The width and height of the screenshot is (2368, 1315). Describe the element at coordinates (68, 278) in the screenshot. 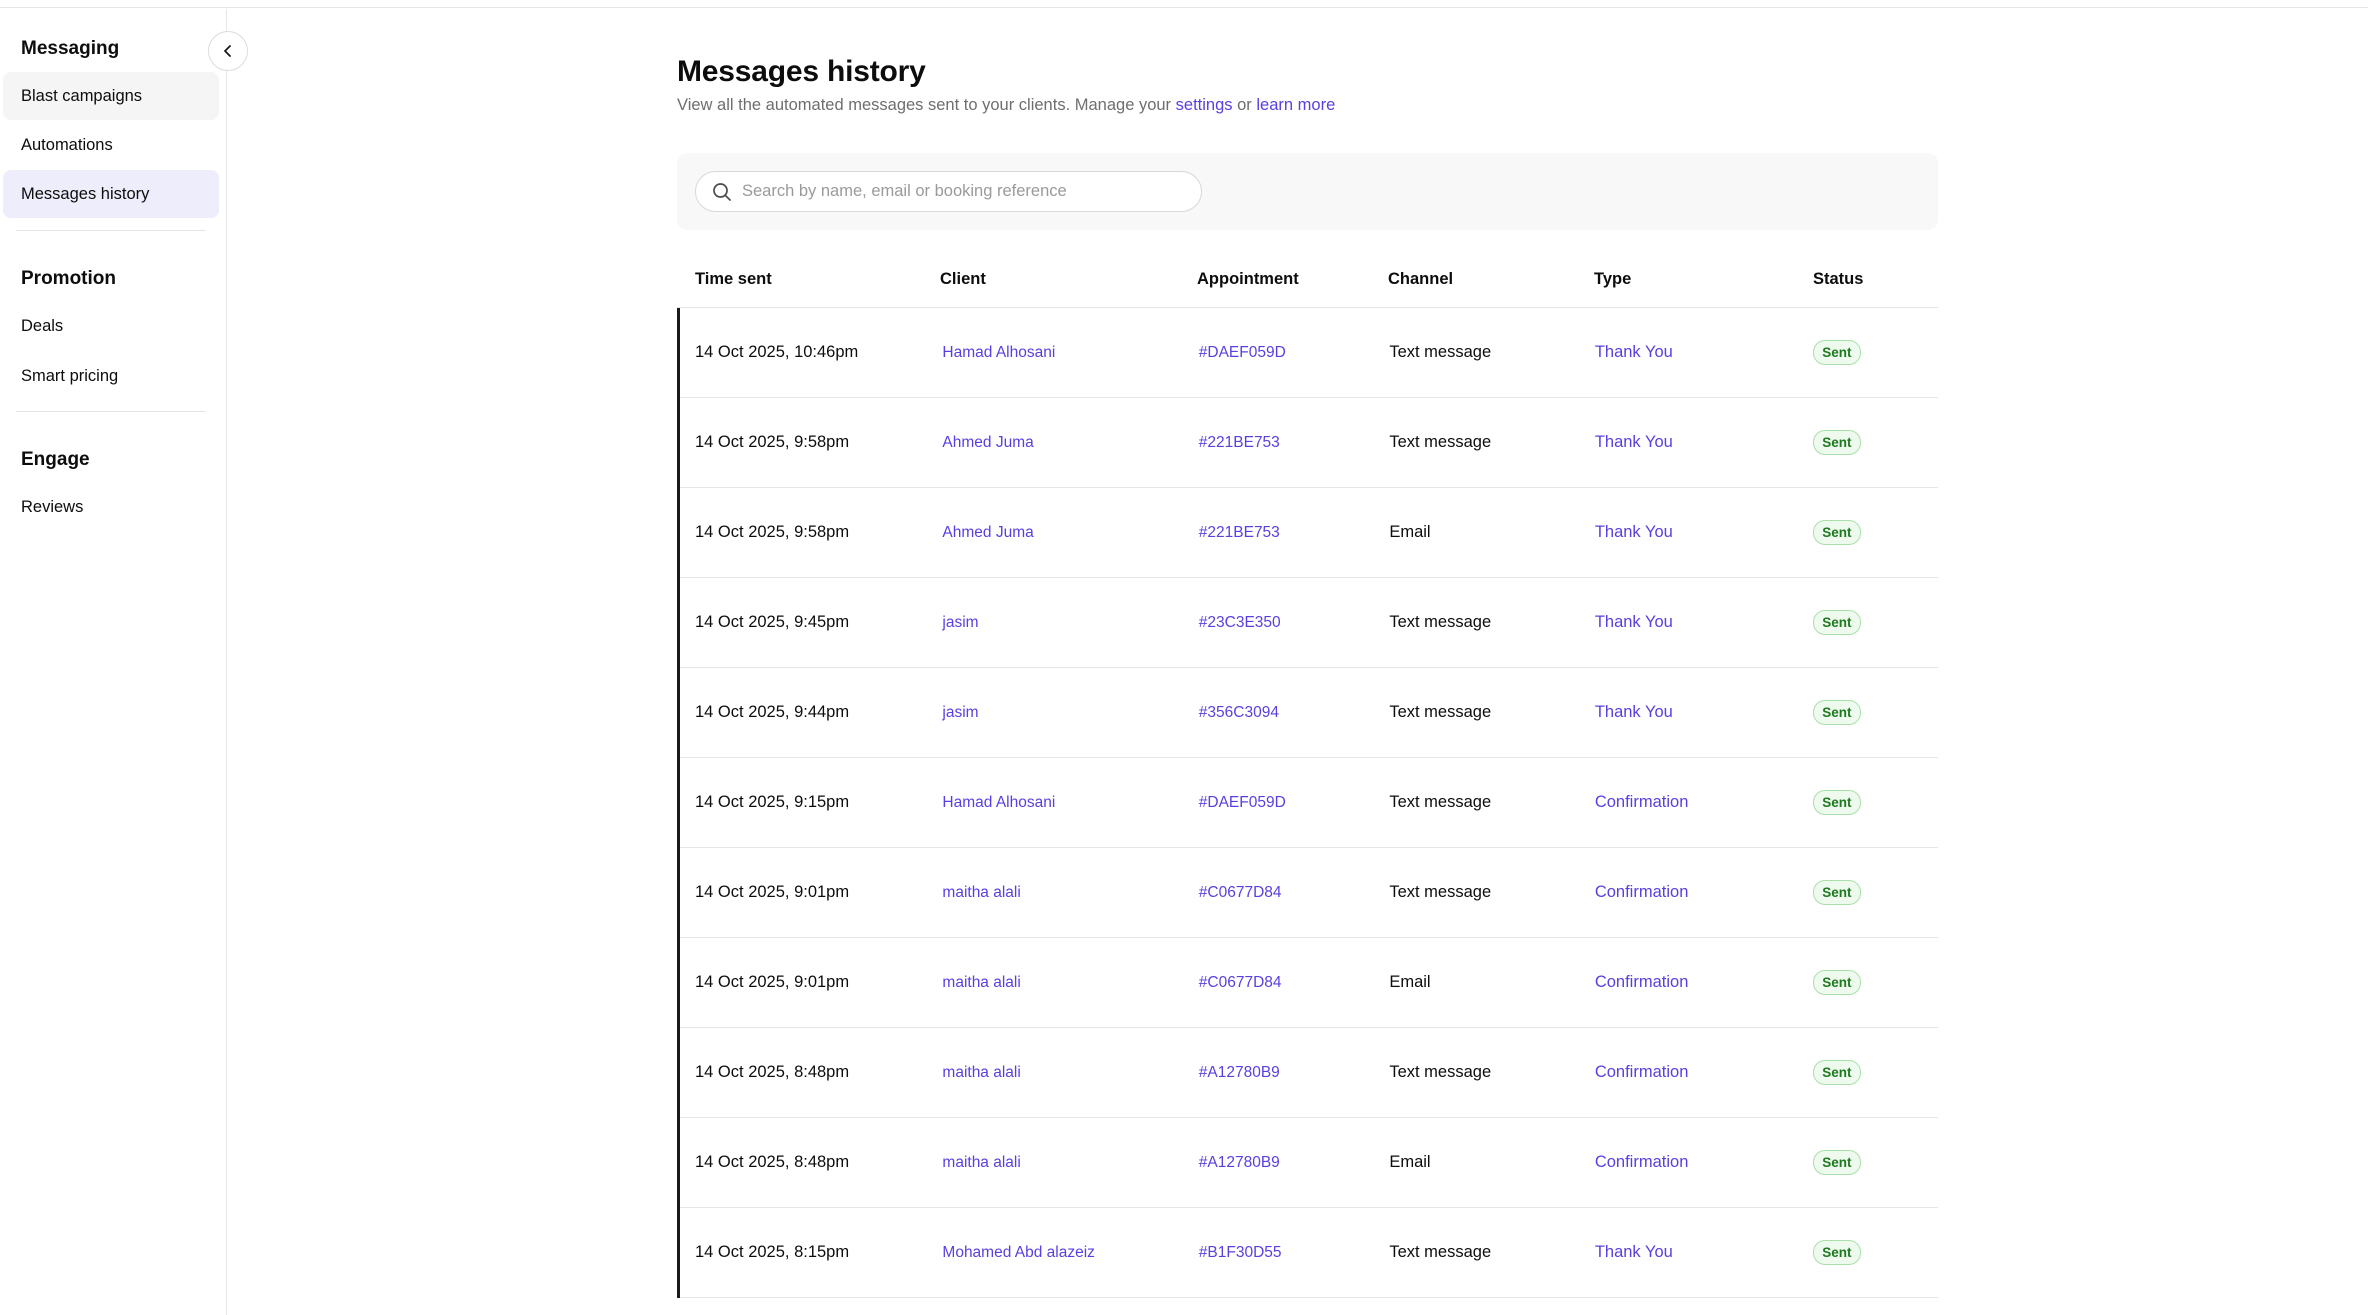

I see `sidebar-section-promotion: Promotion` at that location.